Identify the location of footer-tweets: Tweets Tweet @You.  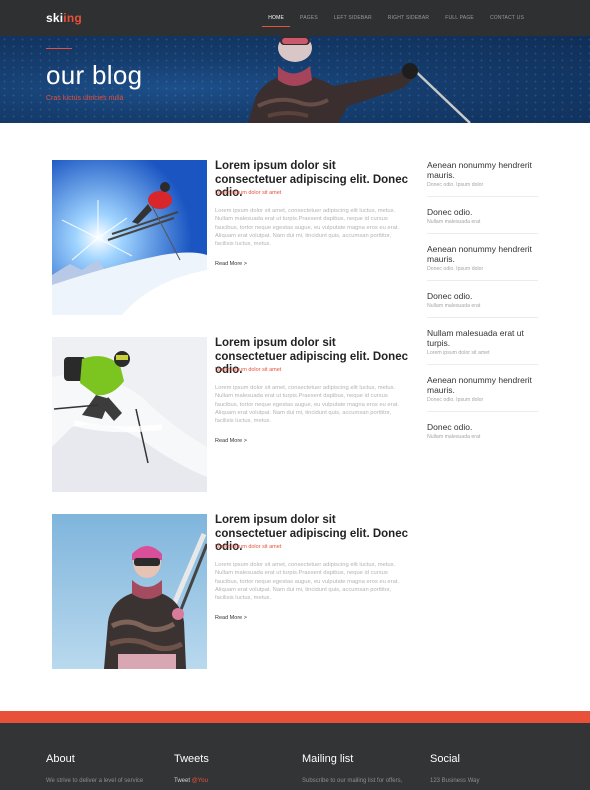
(234, 769).